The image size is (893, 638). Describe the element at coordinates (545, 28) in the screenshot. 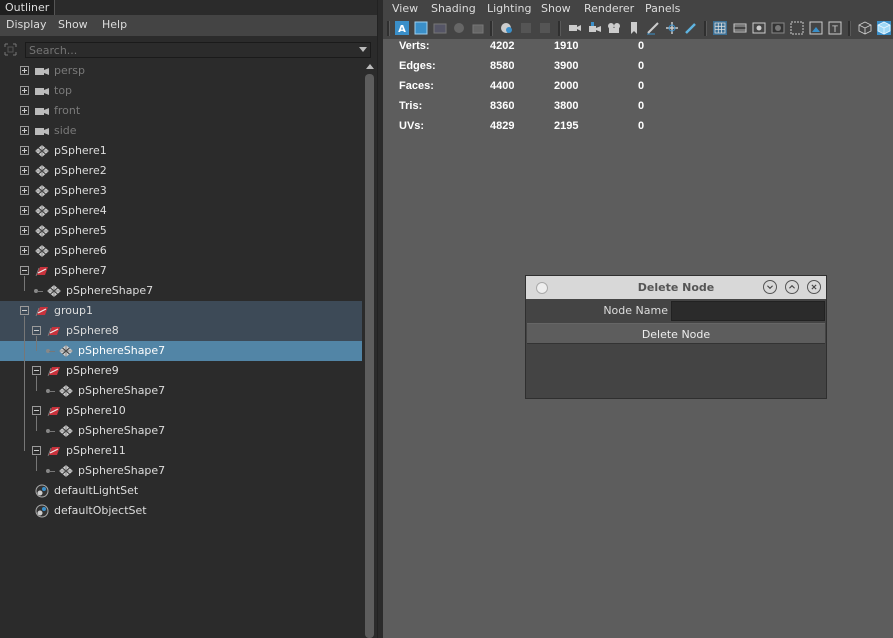

I see `wireframe-icon` at that location.